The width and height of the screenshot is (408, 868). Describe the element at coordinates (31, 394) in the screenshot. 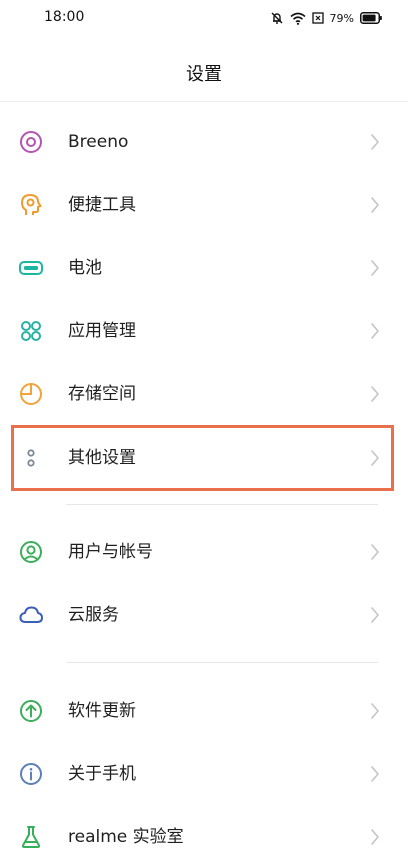

I see `pie-chart-icon` at that location.